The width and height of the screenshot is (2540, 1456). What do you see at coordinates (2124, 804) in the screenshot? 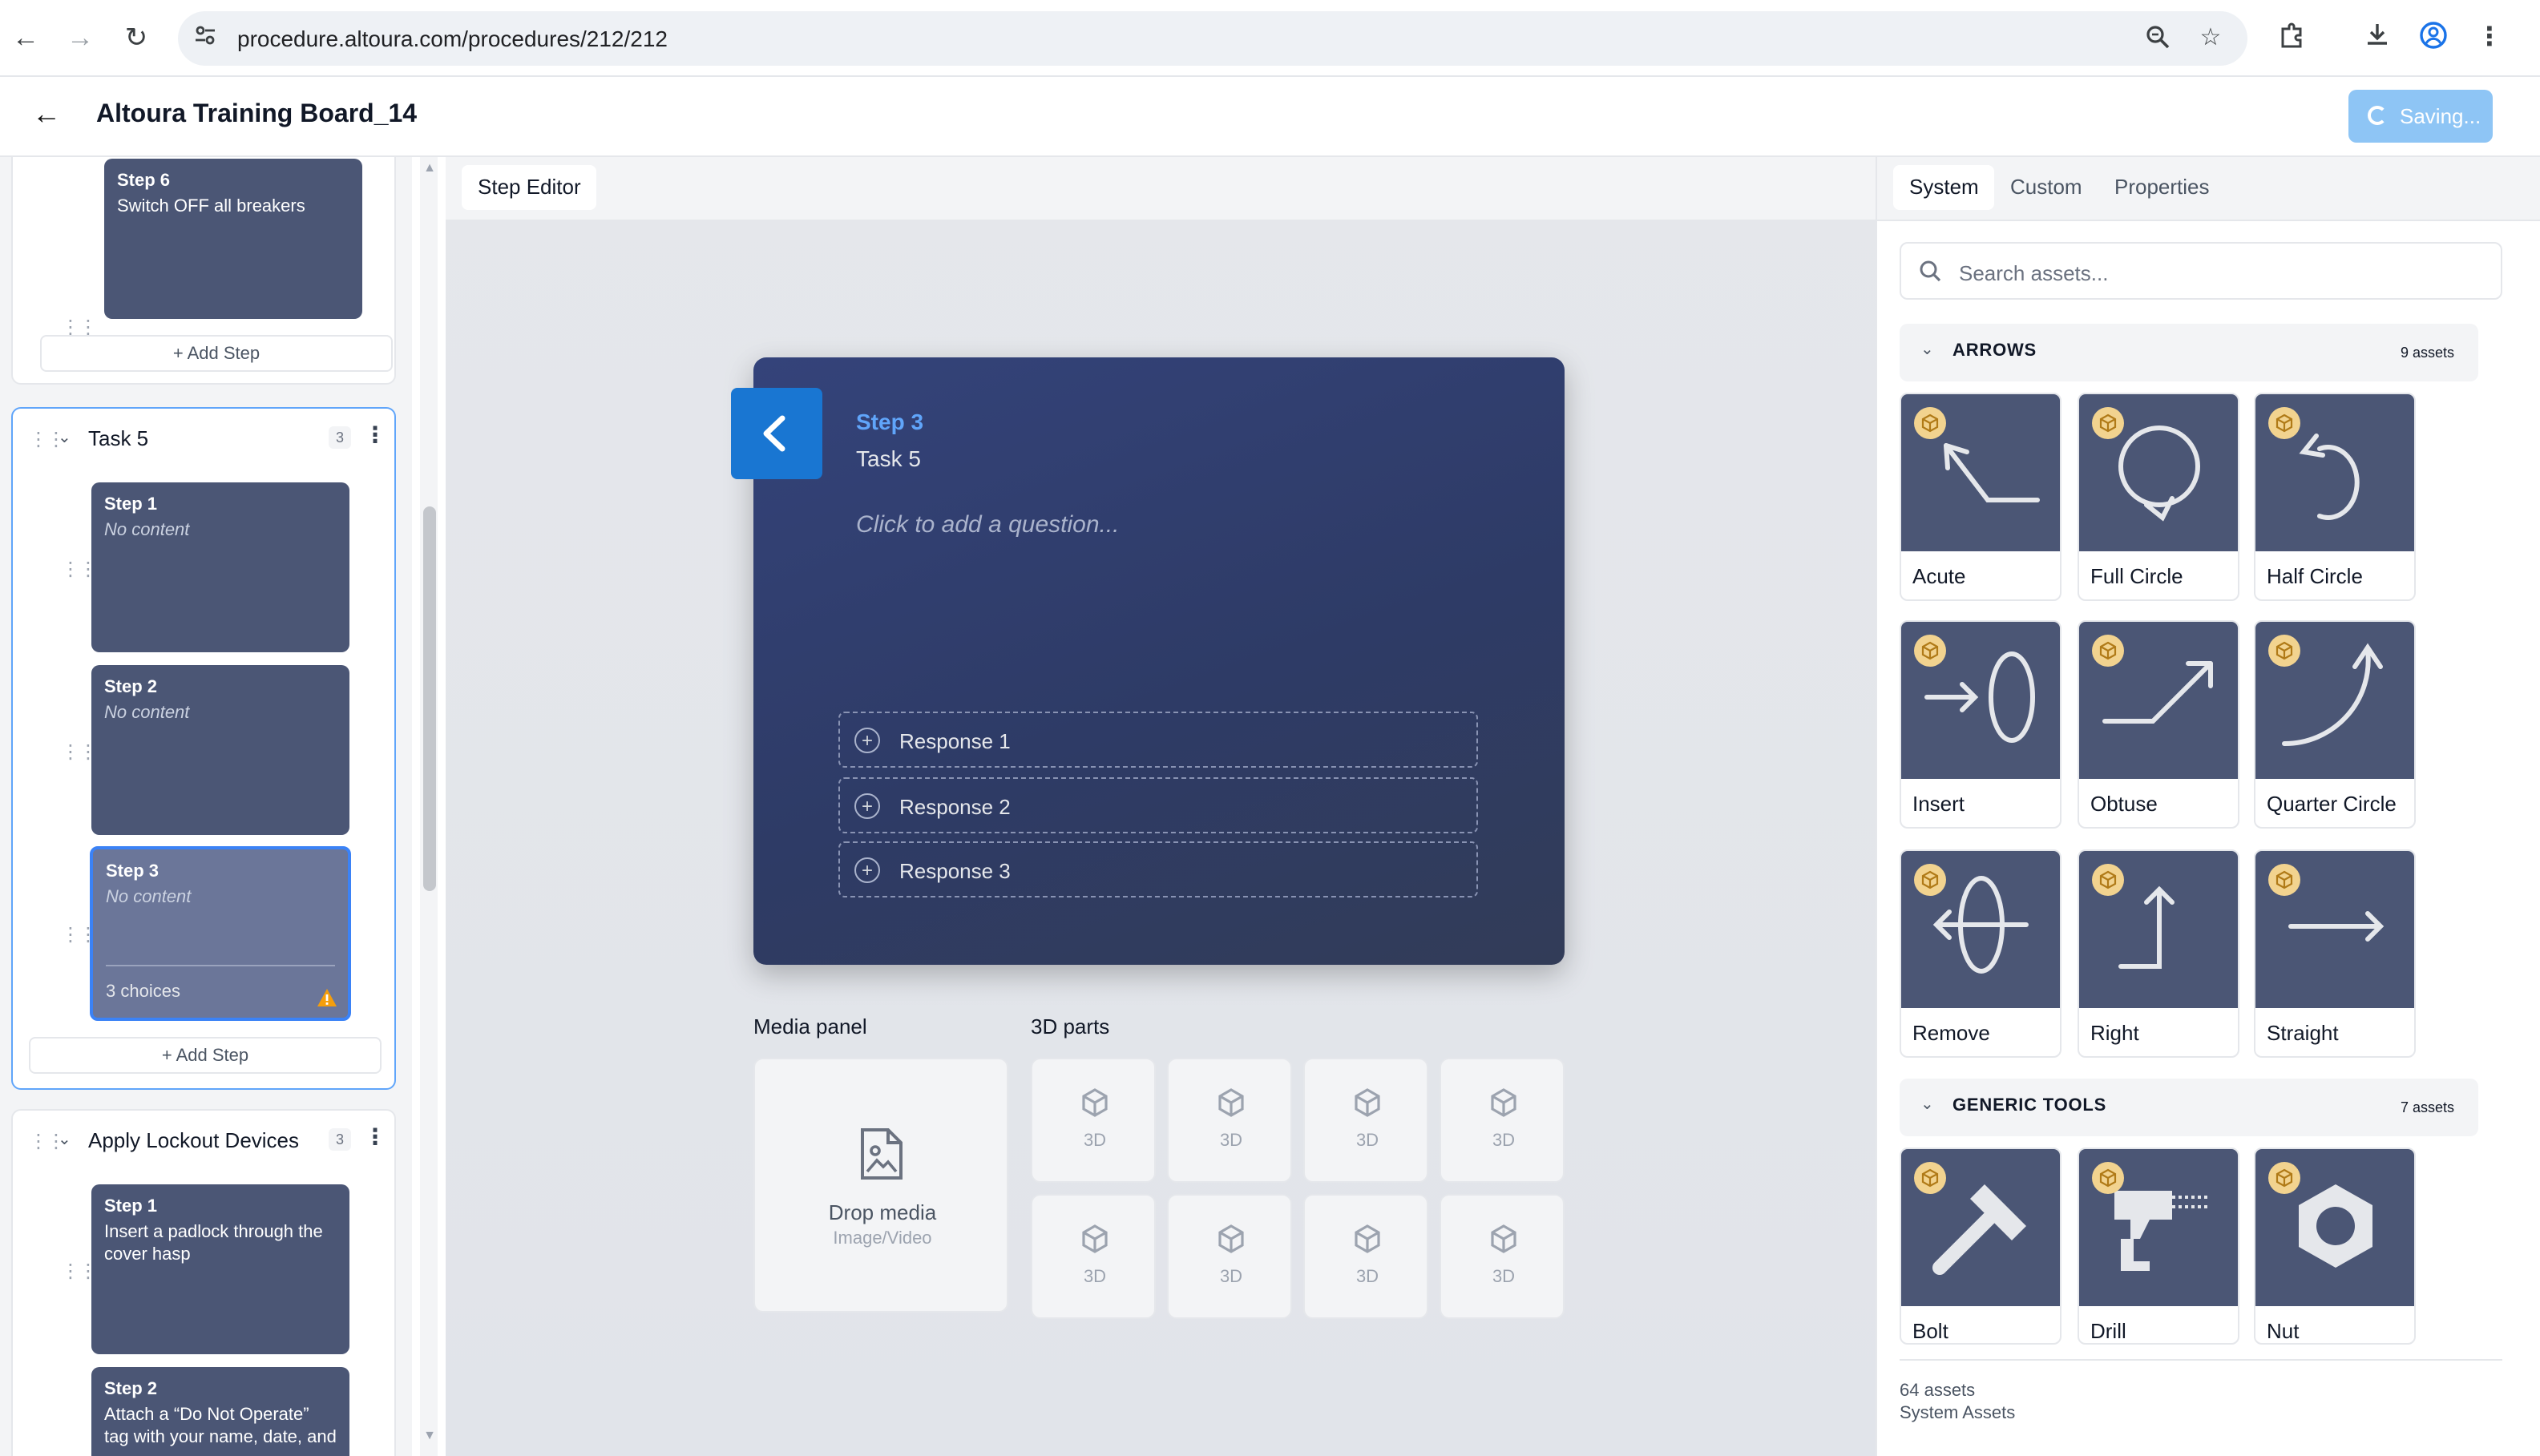
I see `asset-name: Obtuse` at bounding box center [2124, 804].